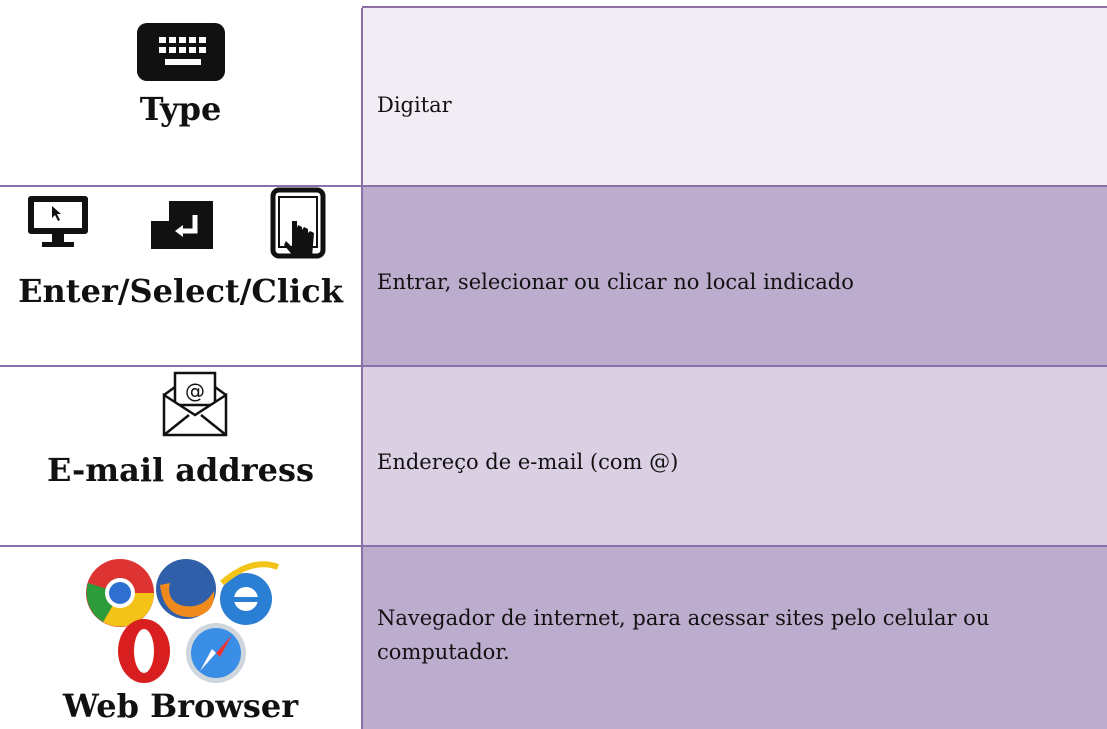 The width and height of the screenshot is (1107, 729). I want to click on browser-logos, so click(183, 621).